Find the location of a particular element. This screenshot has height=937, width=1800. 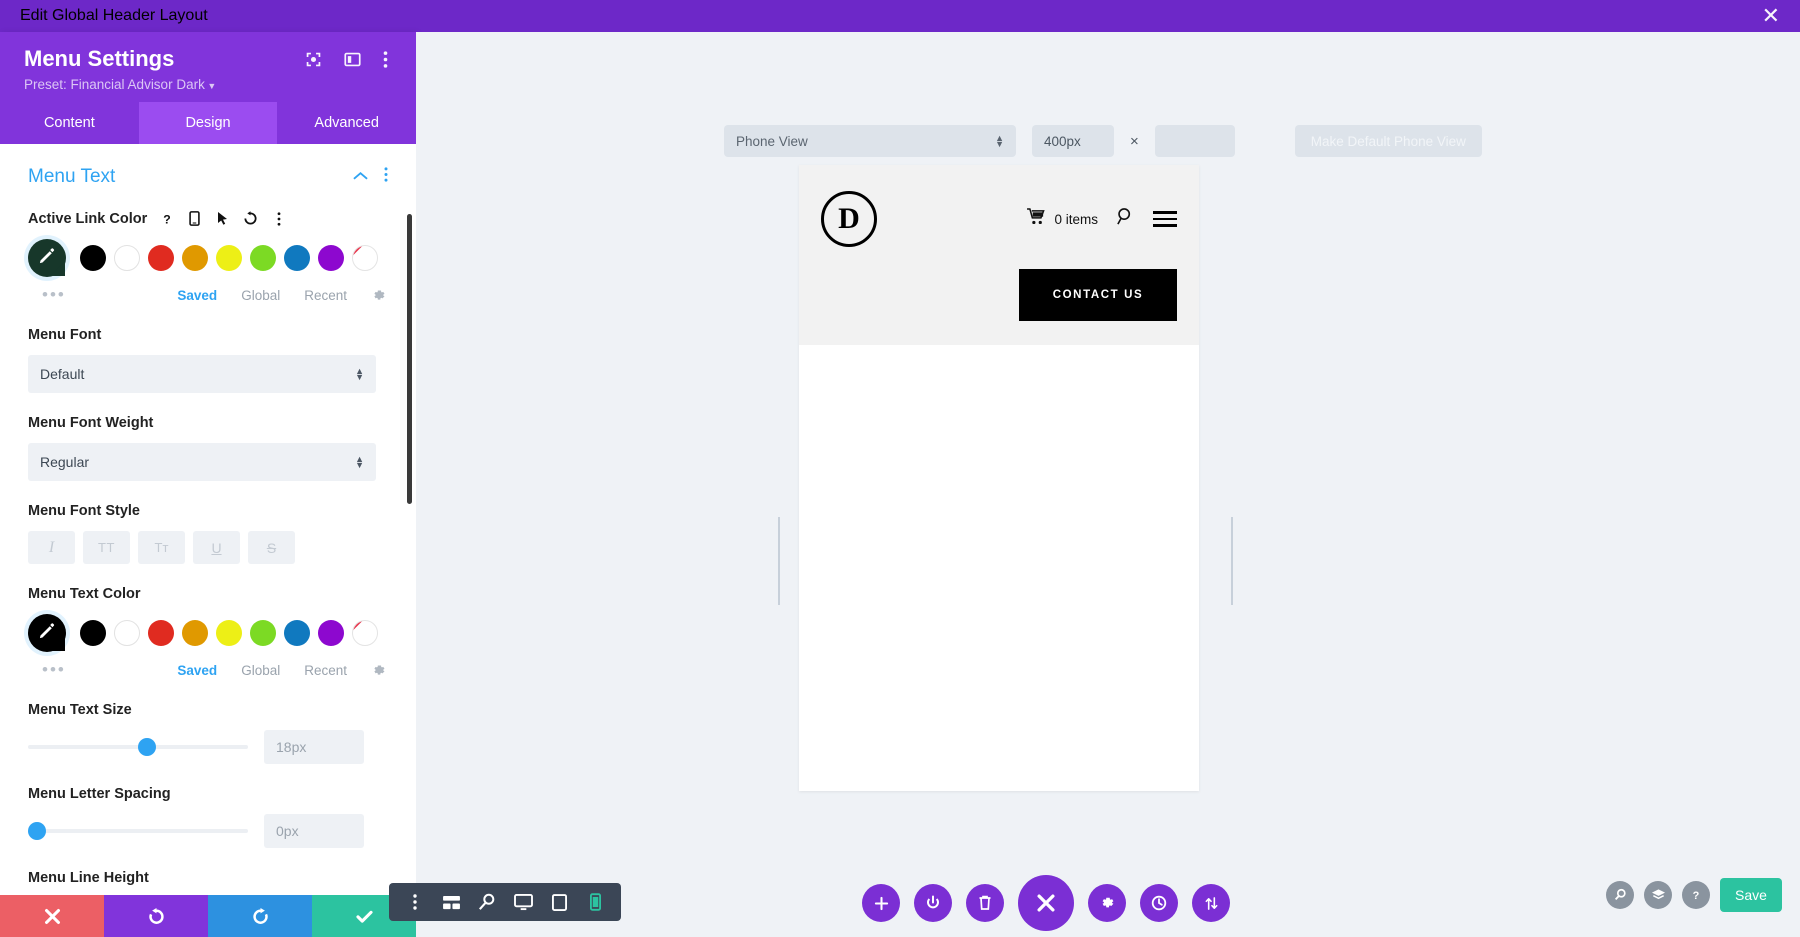

resize-handle-left is located at coordinates (780, 561).